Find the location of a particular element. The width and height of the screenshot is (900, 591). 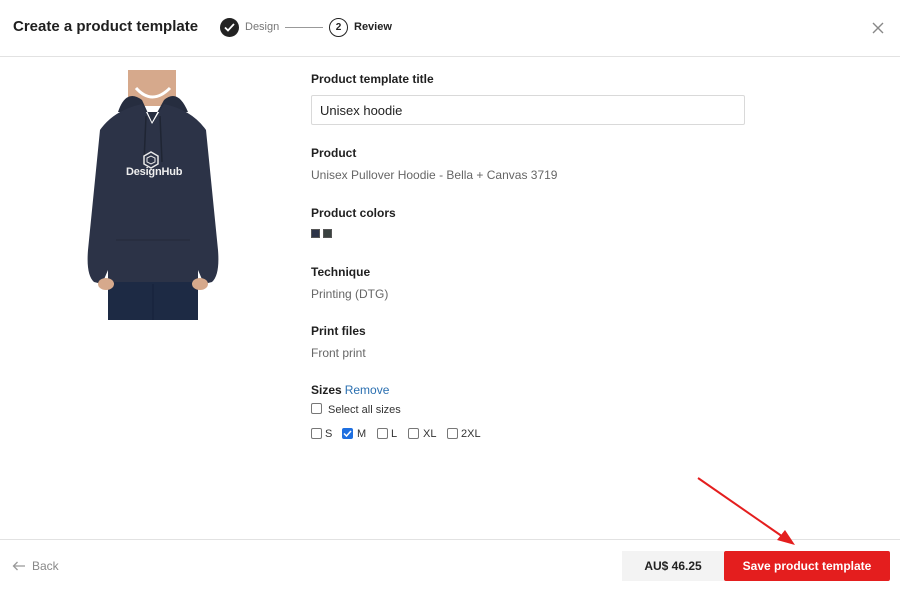

size-m-label: M is located at coordinates (362, 434).